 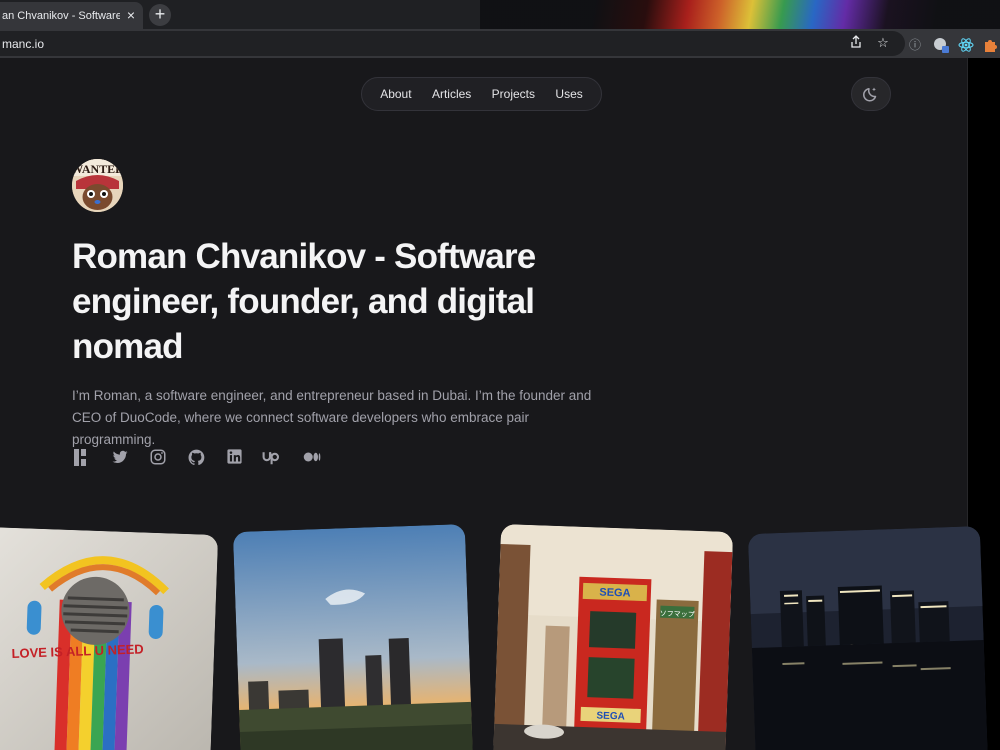 I want to click on photo-sega-building: SEGA SEGA ソフマップ, so click(x=613, y=637).